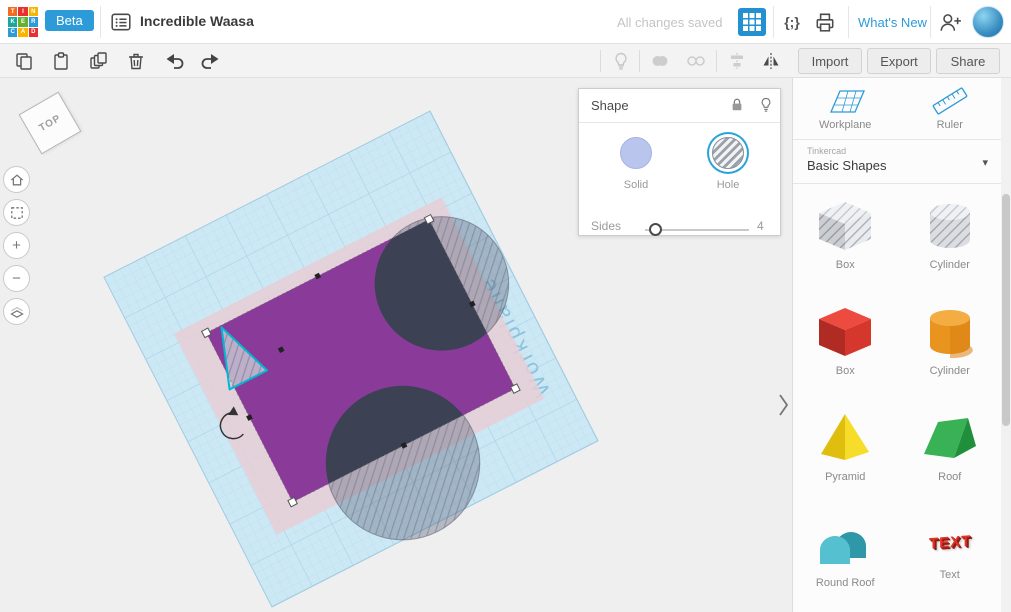 The image size is (1011, 612). Describe the element at coordinates (752, 22) in the screenshot. I see `dashboard-grid-button` at that location.